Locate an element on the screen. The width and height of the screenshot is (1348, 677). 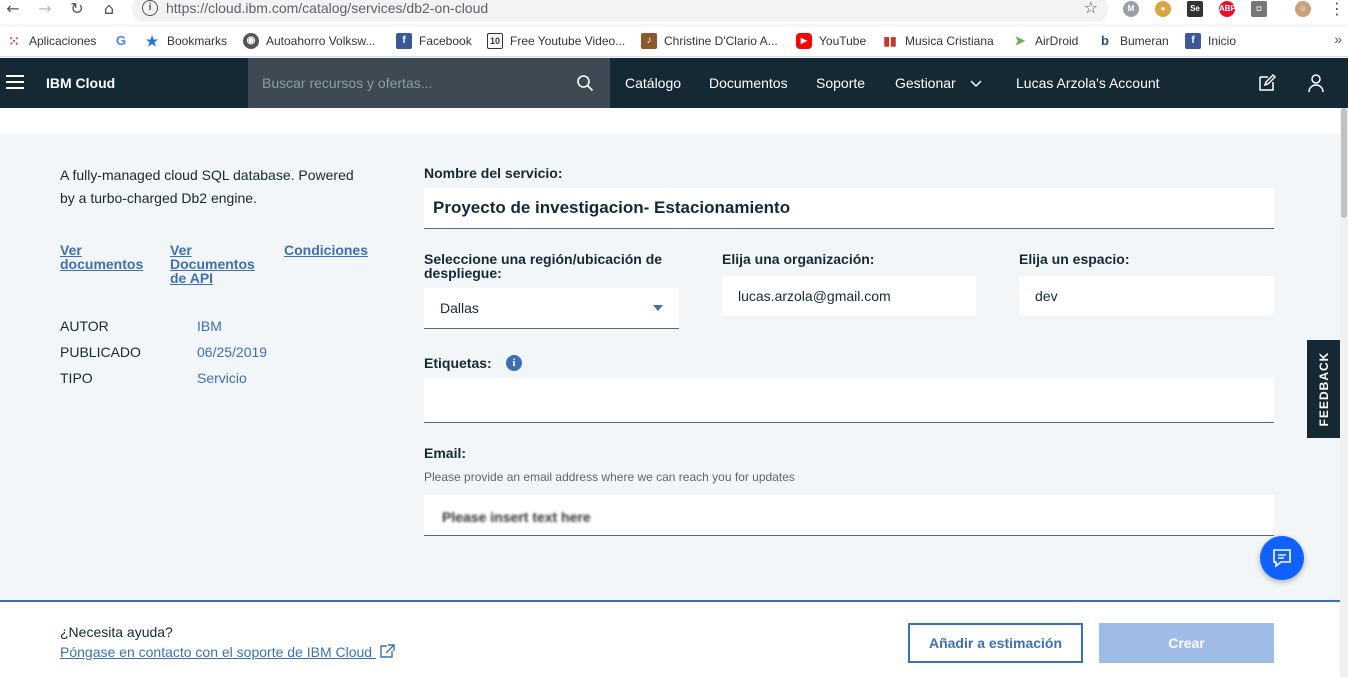
region-selected-value: Dallas is located at coordinates (459, 308).